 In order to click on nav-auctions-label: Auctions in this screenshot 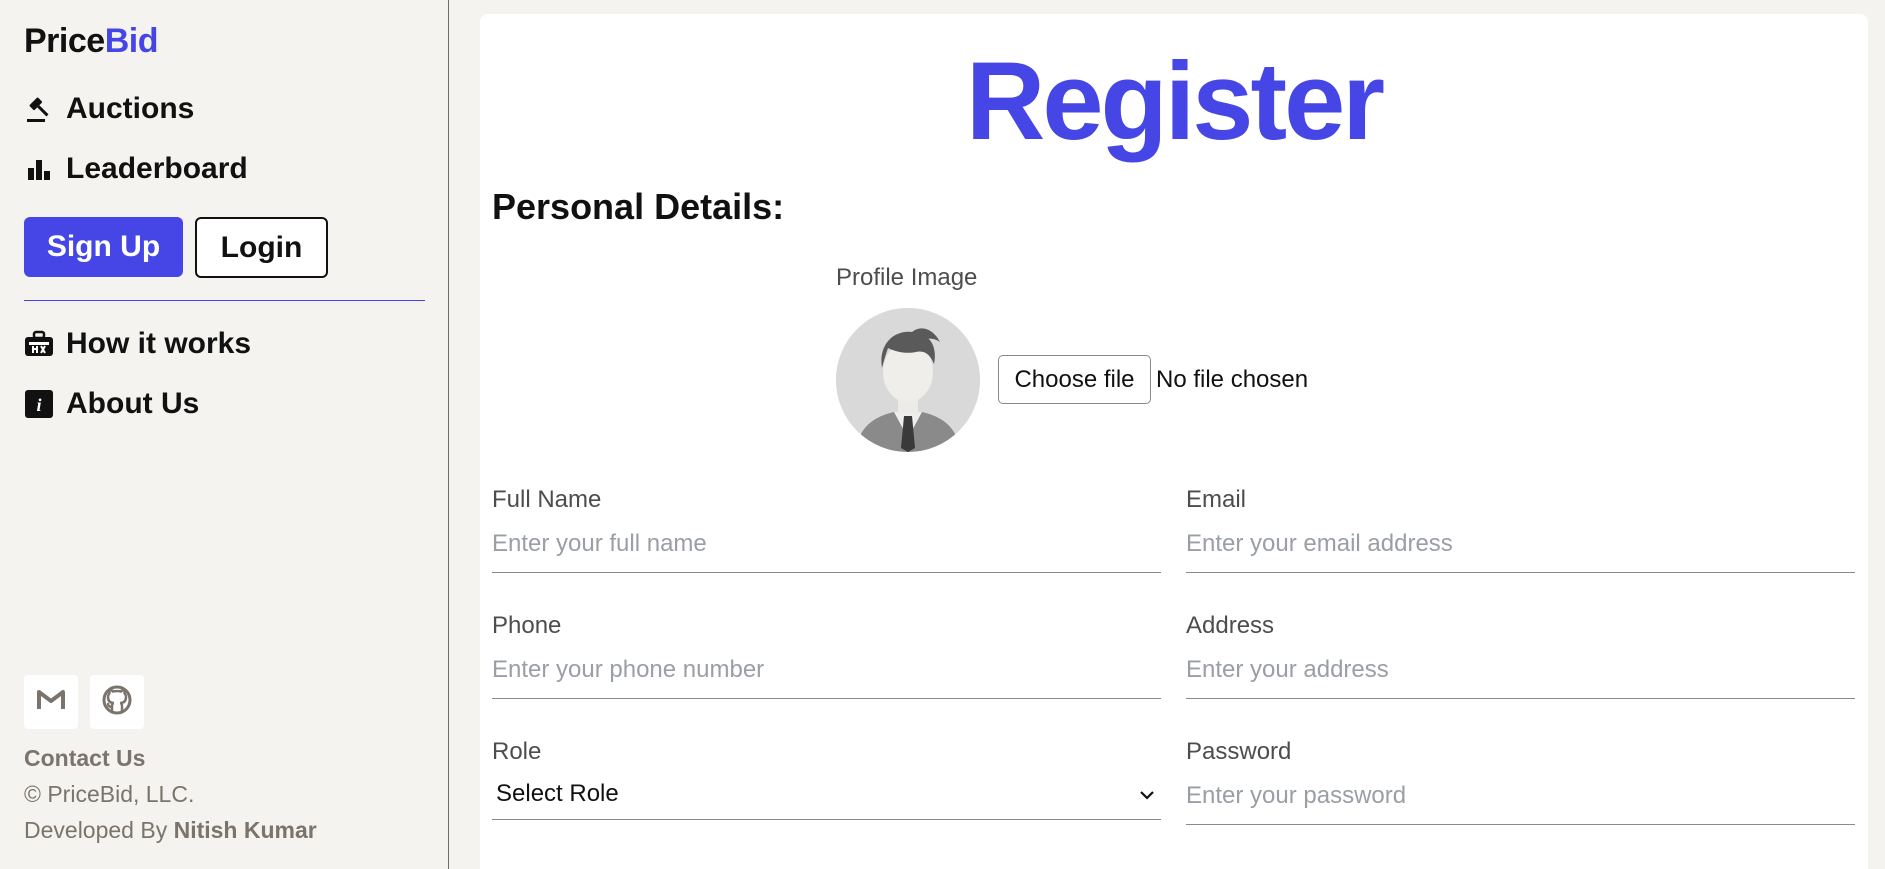, I will do `click(130, 108)`.